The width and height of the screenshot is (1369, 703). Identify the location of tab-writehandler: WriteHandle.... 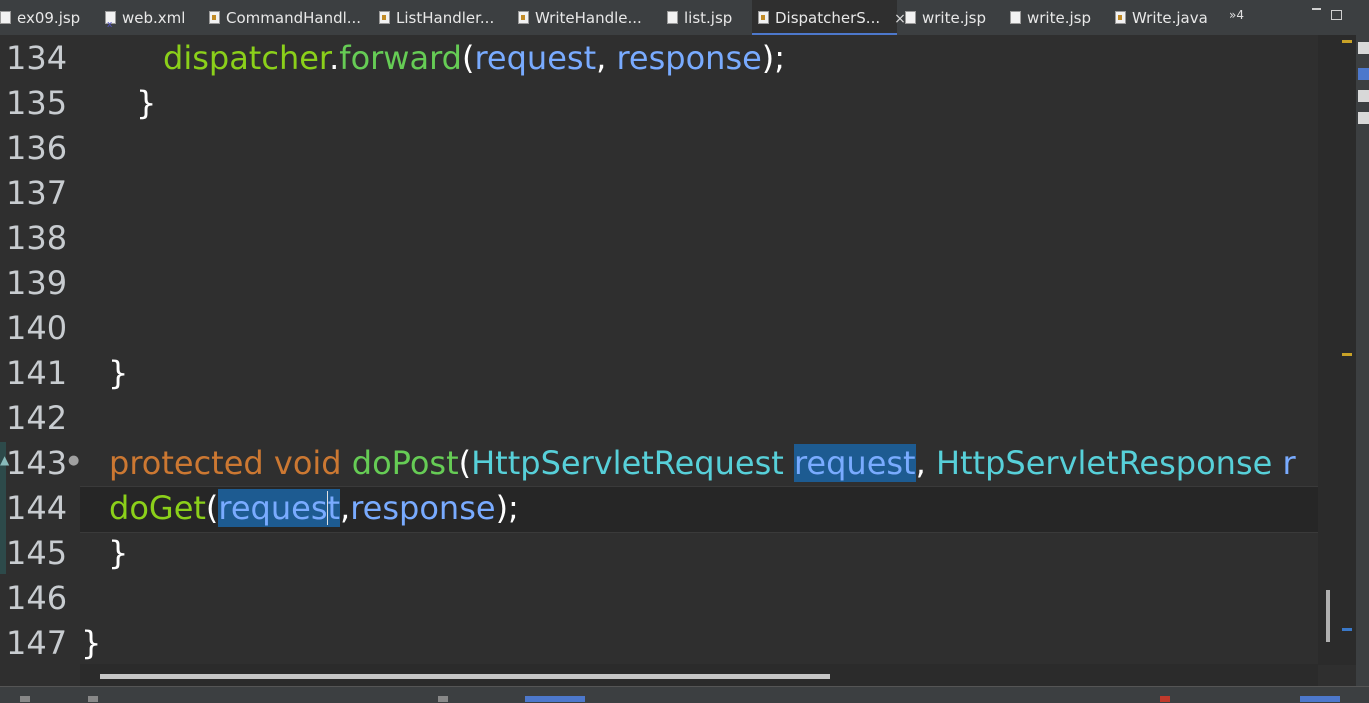
(580, 17).